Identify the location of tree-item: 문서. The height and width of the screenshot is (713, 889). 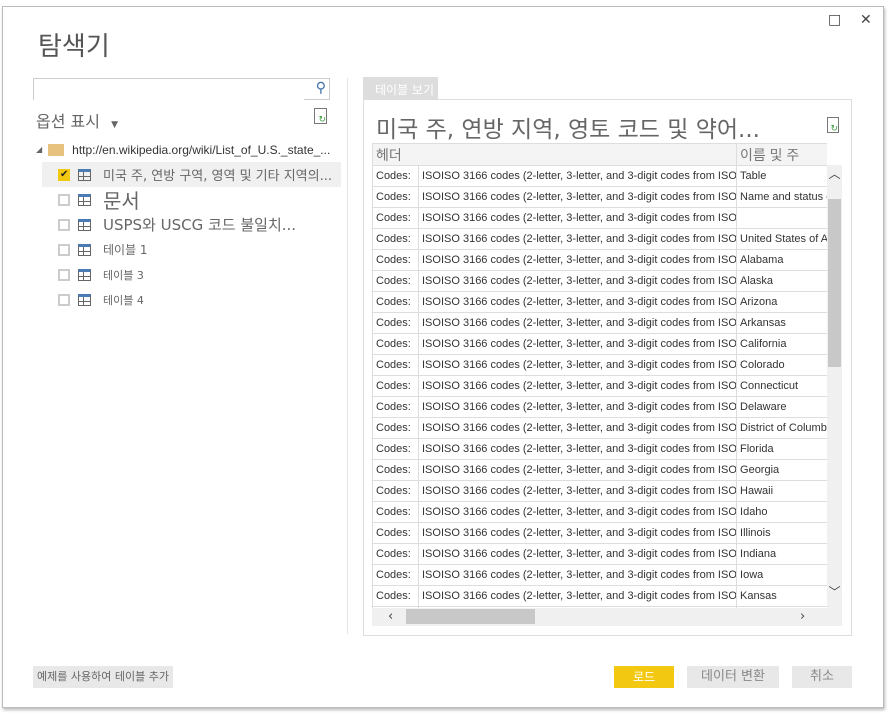
(188, 199).